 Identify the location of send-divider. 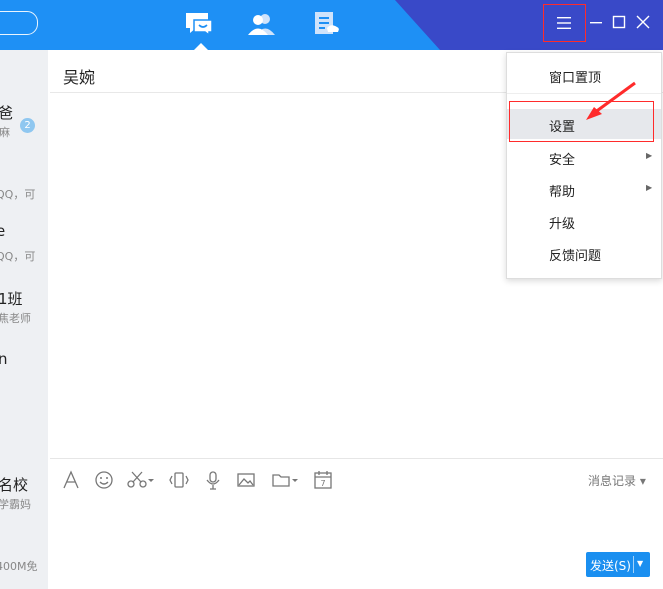
(633, 564).